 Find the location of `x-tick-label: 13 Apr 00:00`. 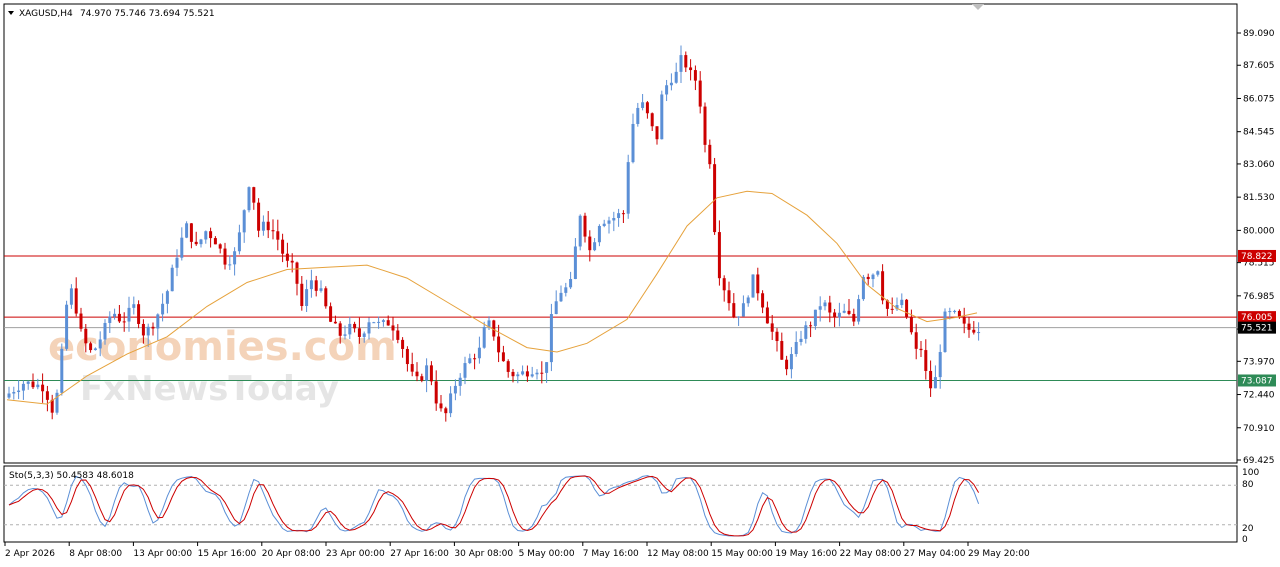

x-tick-label: 13 Apr 00:00 is located at coordinates (162, 554).